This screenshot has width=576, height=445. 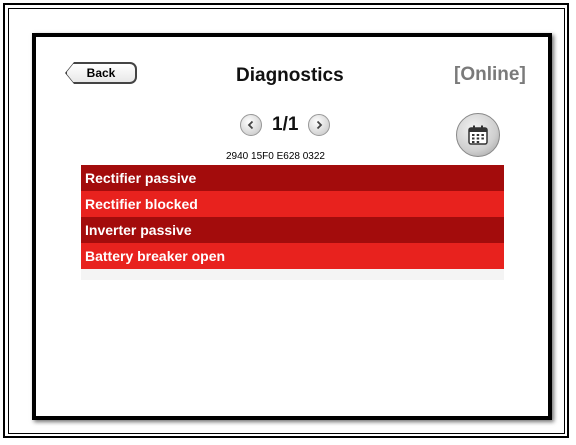 I want to click on back-button-label: Back, so click(x=101, y=73).